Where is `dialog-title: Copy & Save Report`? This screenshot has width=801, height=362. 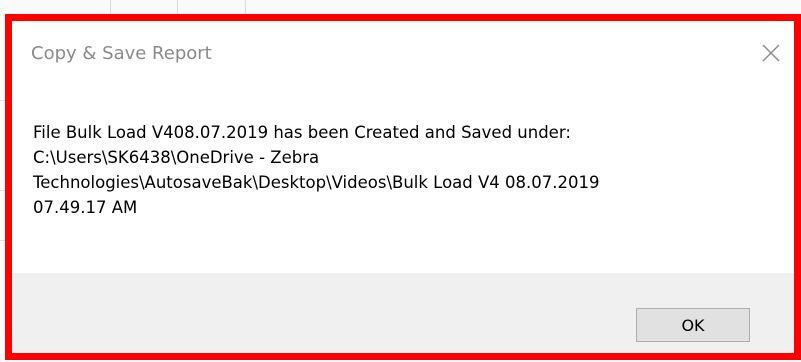 dialog-title: Copy & Save Report is located at coordinates (121, 53).